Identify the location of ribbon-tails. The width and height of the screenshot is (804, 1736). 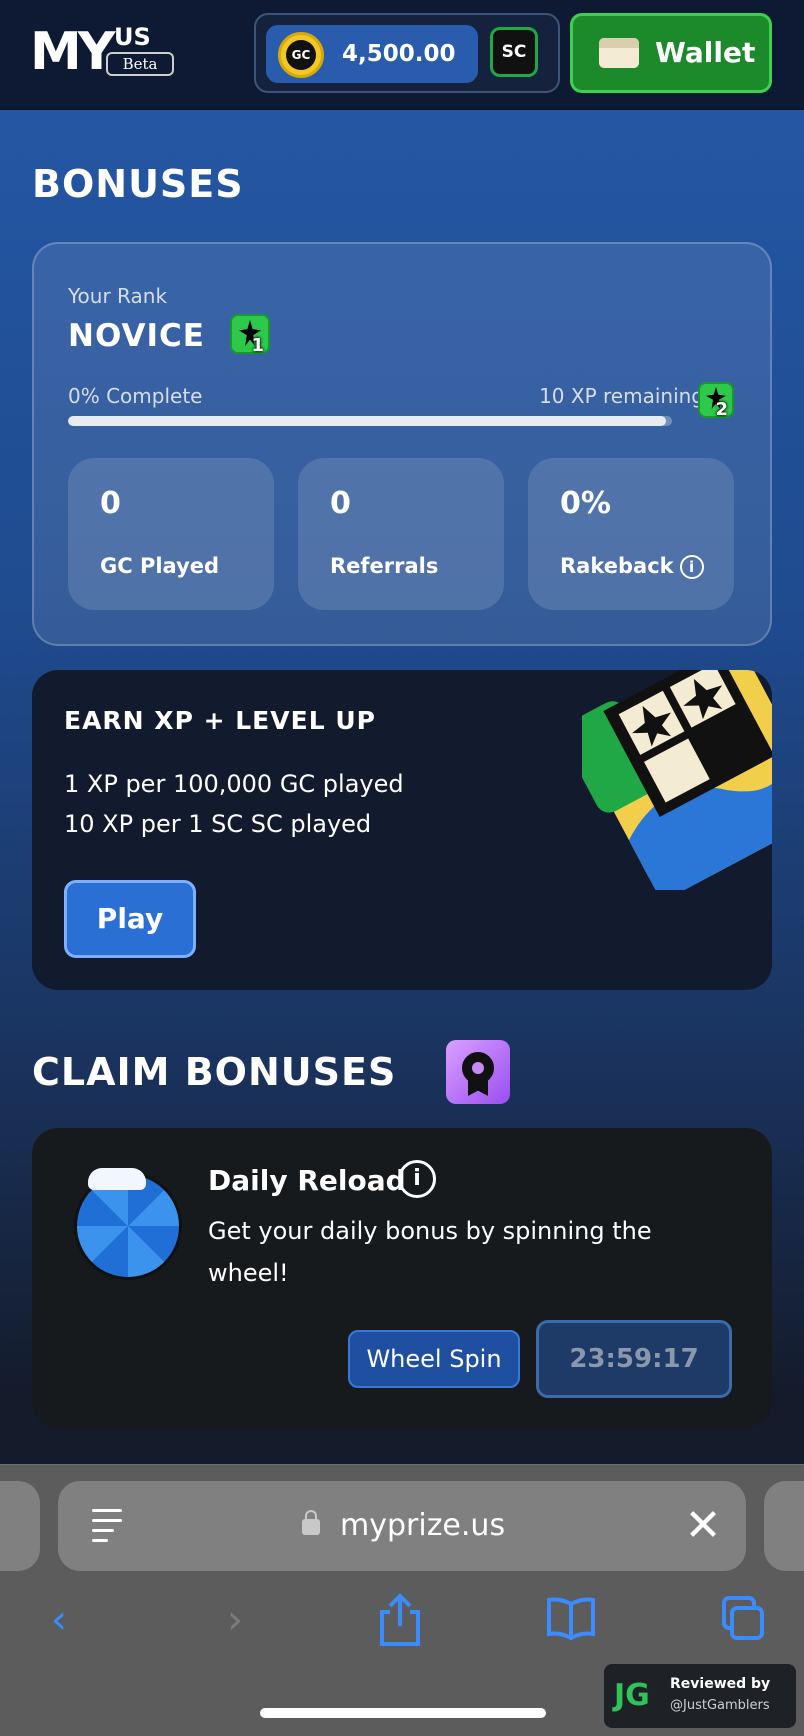
(478, 1087).